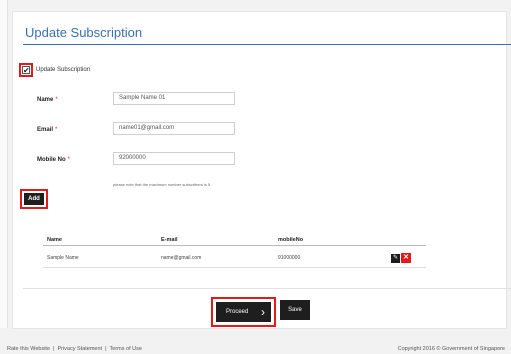 The width and height of the screenshot is (511, 354). I want to click on update-subscription-label: Update Subscription, so click(63, 70).